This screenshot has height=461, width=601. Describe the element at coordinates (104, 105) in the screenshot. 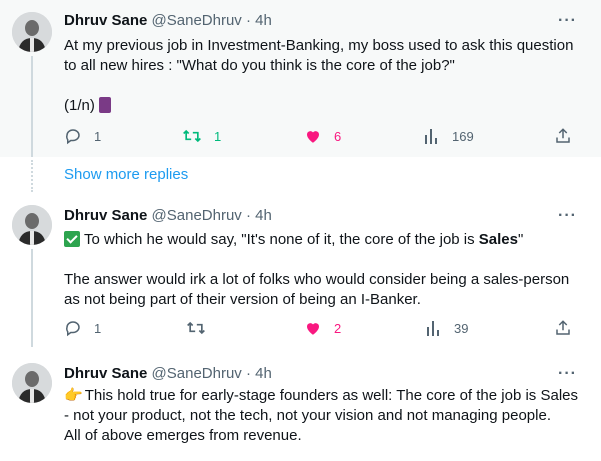

I see `thread-spool-emoji` at that location.